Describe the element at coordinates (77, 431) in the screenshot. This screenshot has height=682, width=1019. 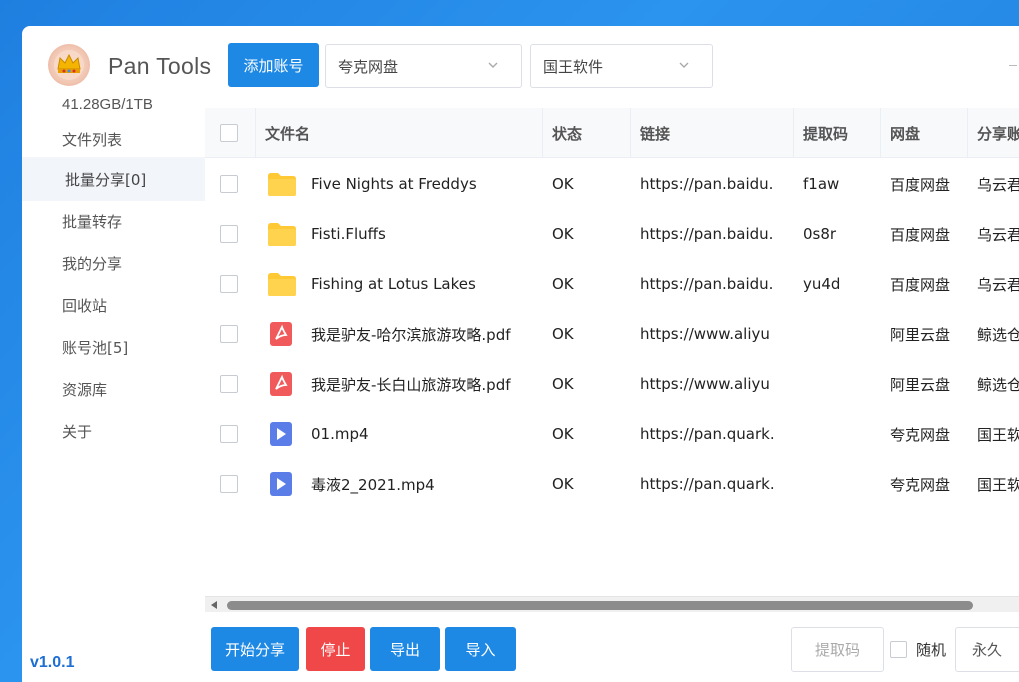
I see `sidebar-item-label: 关于` at that location.